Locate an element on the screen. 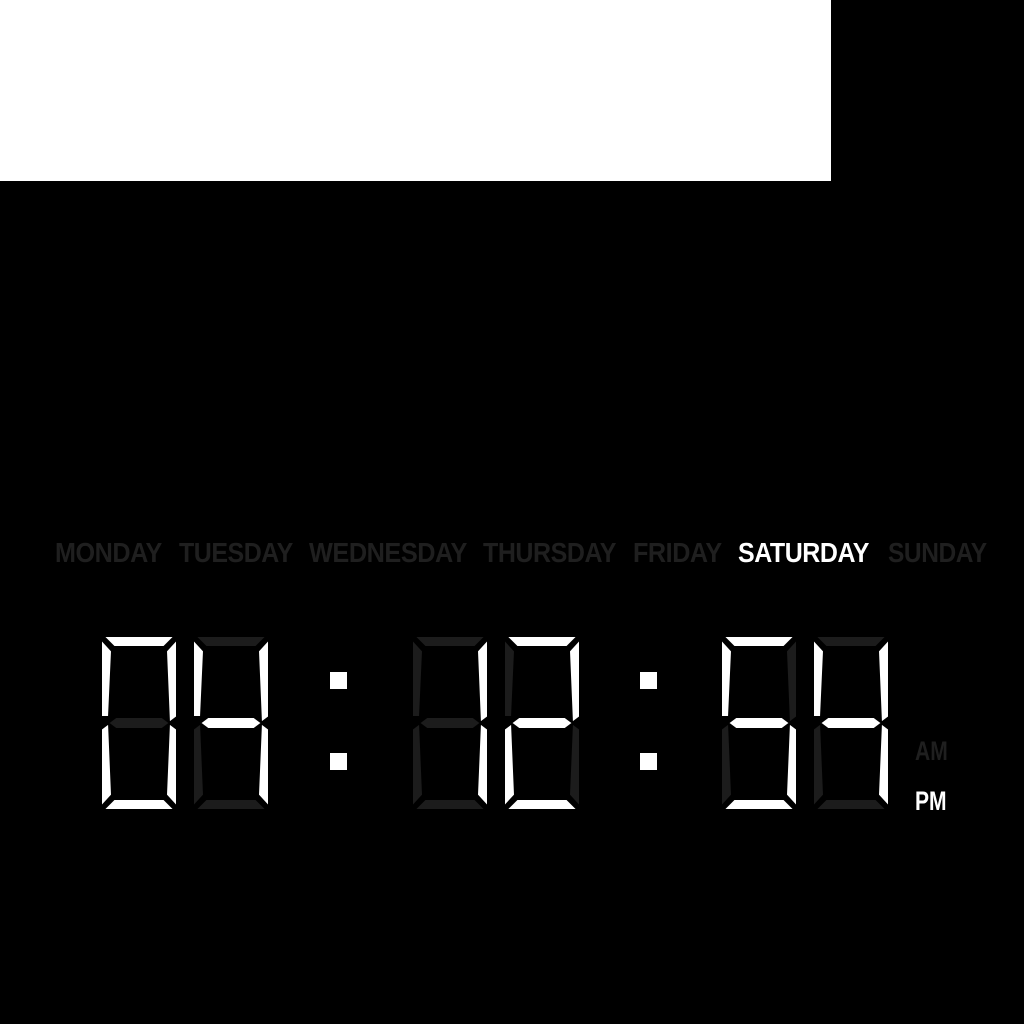 The height and width of the screenshot is (1024, 1024). day-sunday: SUNDAY is located at coordinates (937, 552).